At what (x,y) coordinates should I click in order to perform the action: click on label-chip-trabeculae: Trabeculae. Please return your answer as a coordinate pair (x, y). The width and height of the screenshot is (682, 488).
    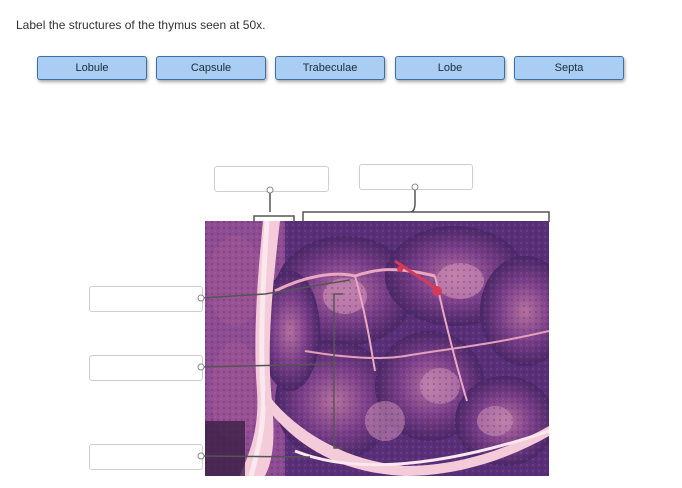
    Looking at the image, I should click on (330, 68).